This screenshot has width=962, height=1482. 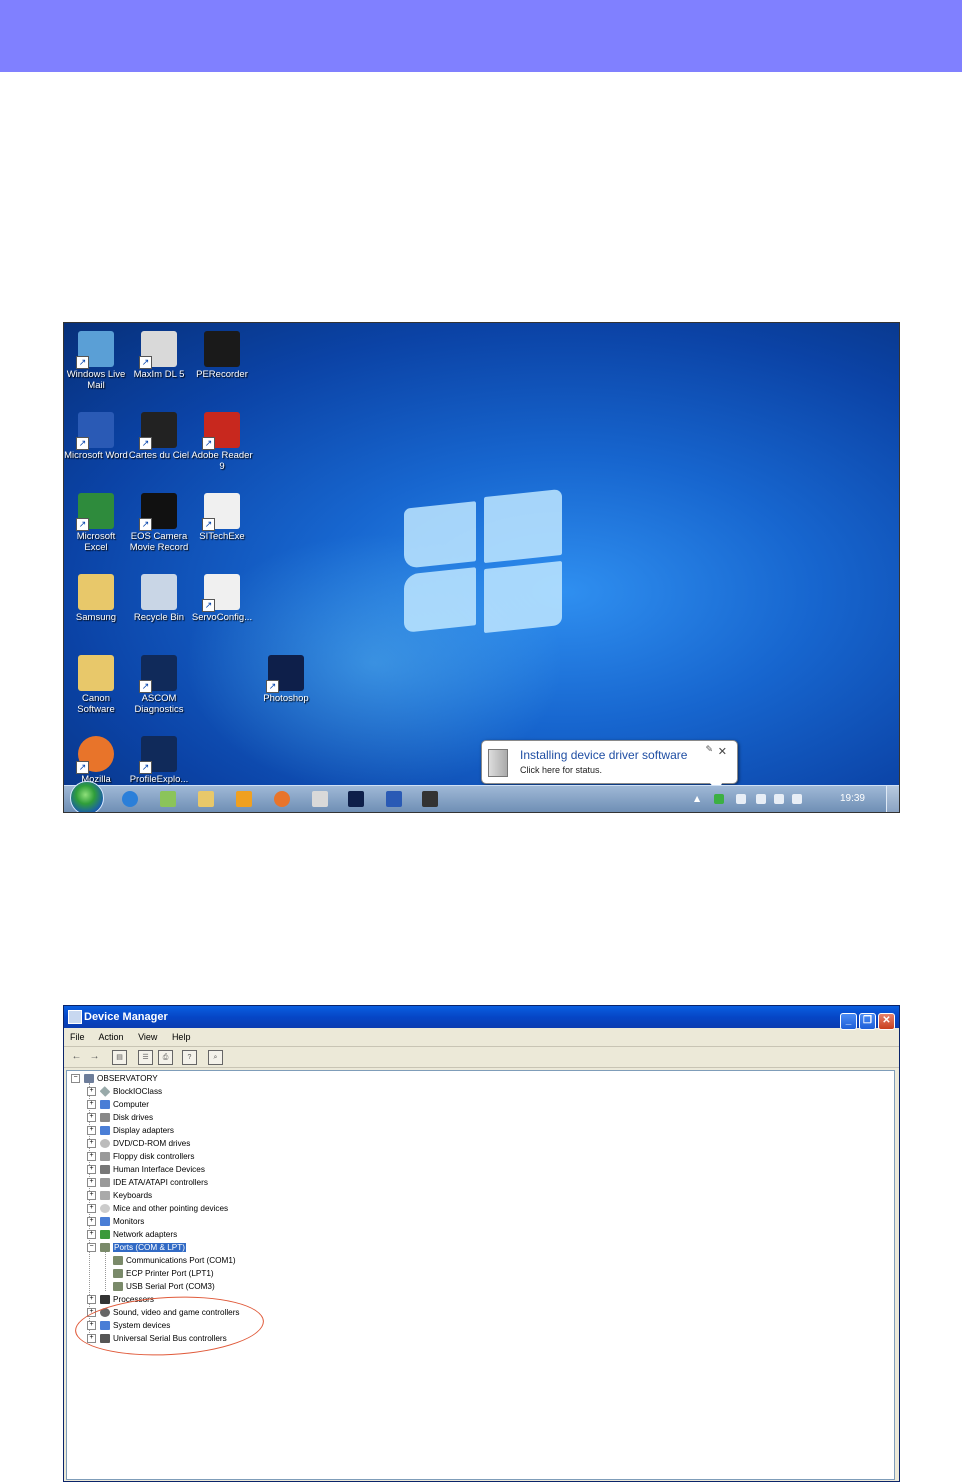 I want to click on close-icon: ✕, so click(x=722, y=751).